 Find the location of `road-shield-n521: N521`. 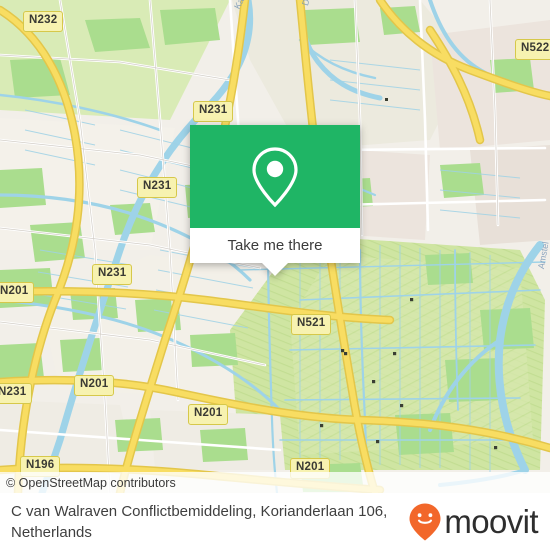

road-shield-n521: N521 is located at coordinates (311, 324).